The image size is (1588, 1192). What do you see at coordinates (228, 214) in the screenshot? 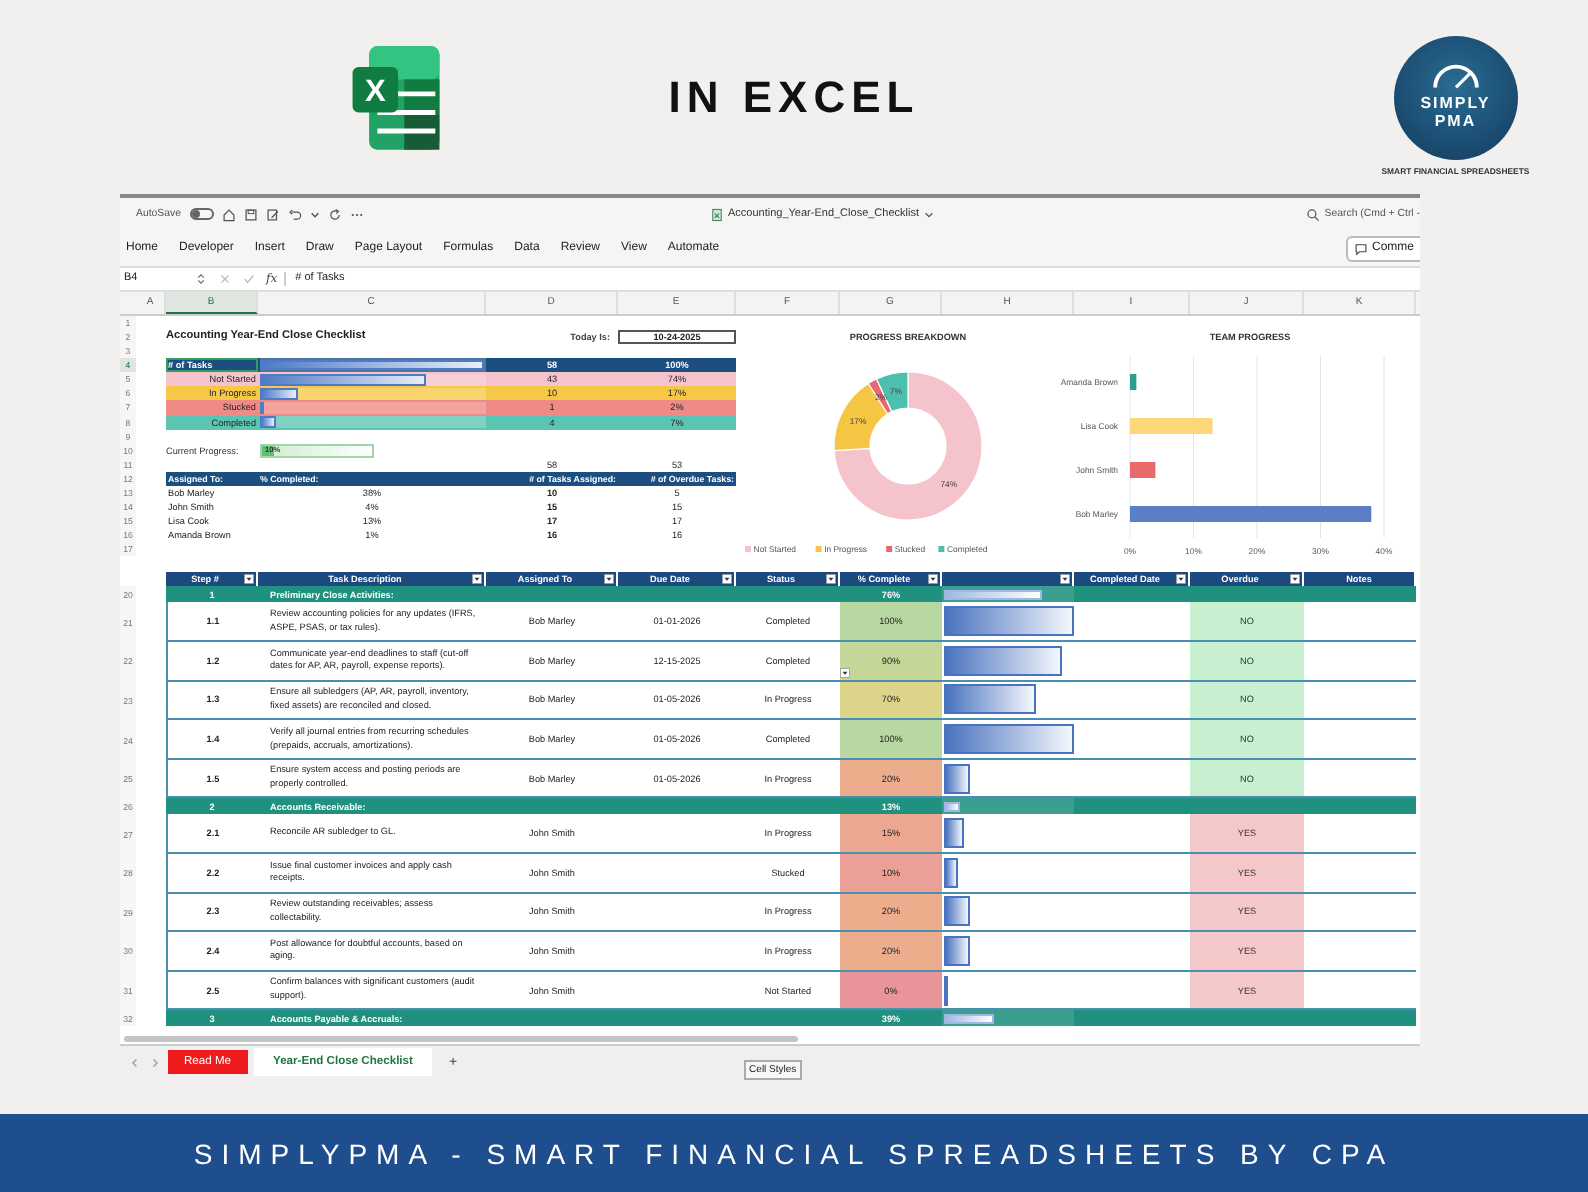
I see `home-icon` at bounding box center [228, 214].